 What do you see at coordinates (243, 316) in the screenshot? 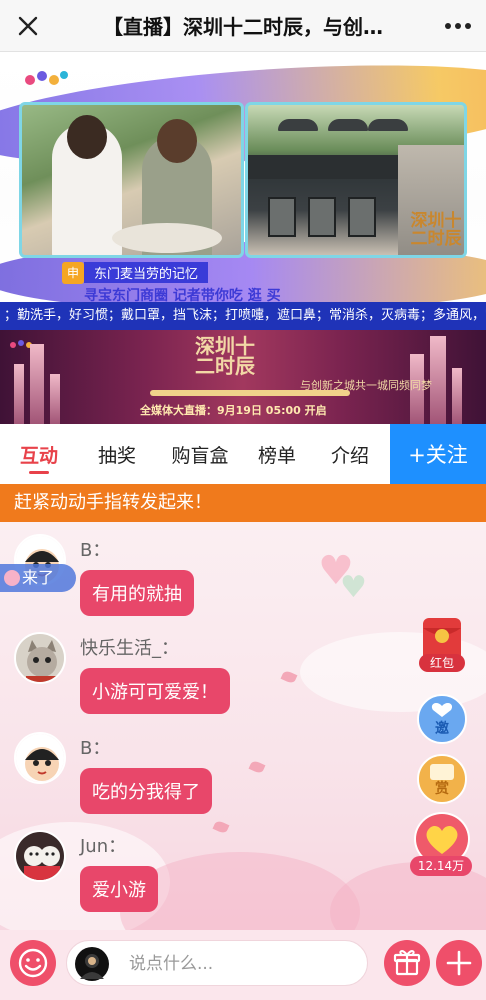
I see `news-ticker: ；勤洗手，好习惯；戴口罩，挡飞沫；打喷嚏，遮口鼻；常消杀，灭病毒；多通风，空气好` at bounding box center [243, 316].